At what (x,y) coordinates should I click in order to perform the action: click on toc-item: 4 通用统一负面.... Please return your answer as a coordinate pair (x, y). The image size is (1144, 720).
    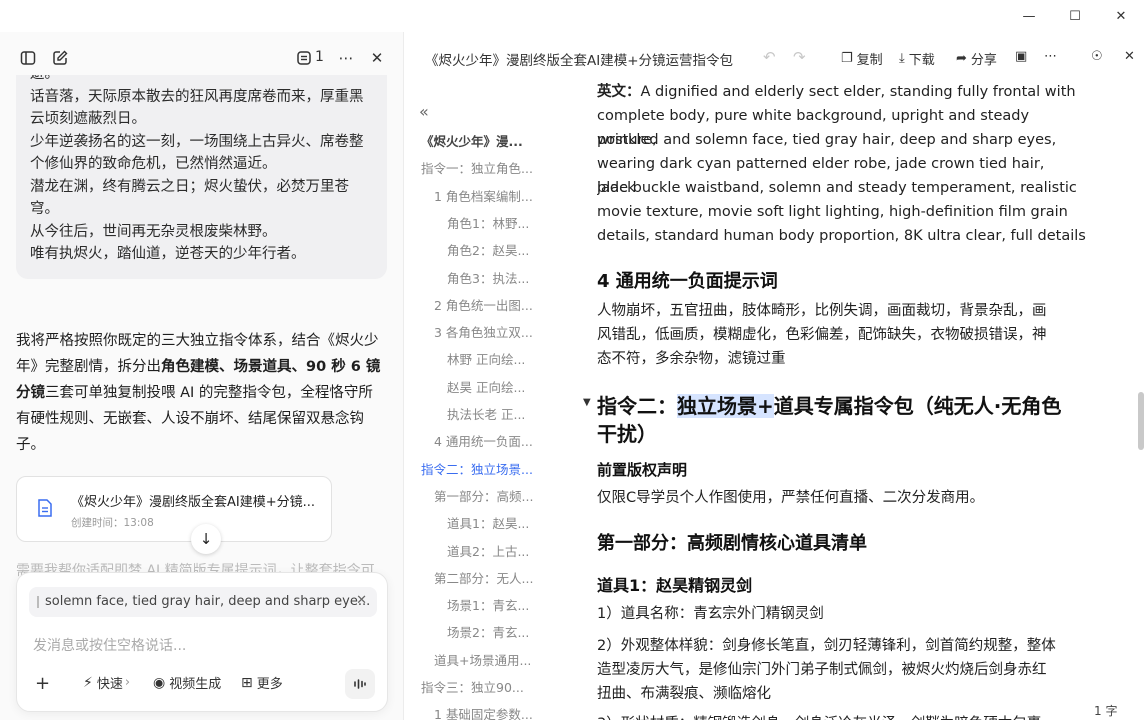
    Looking at the image, I should click on (483, 440).